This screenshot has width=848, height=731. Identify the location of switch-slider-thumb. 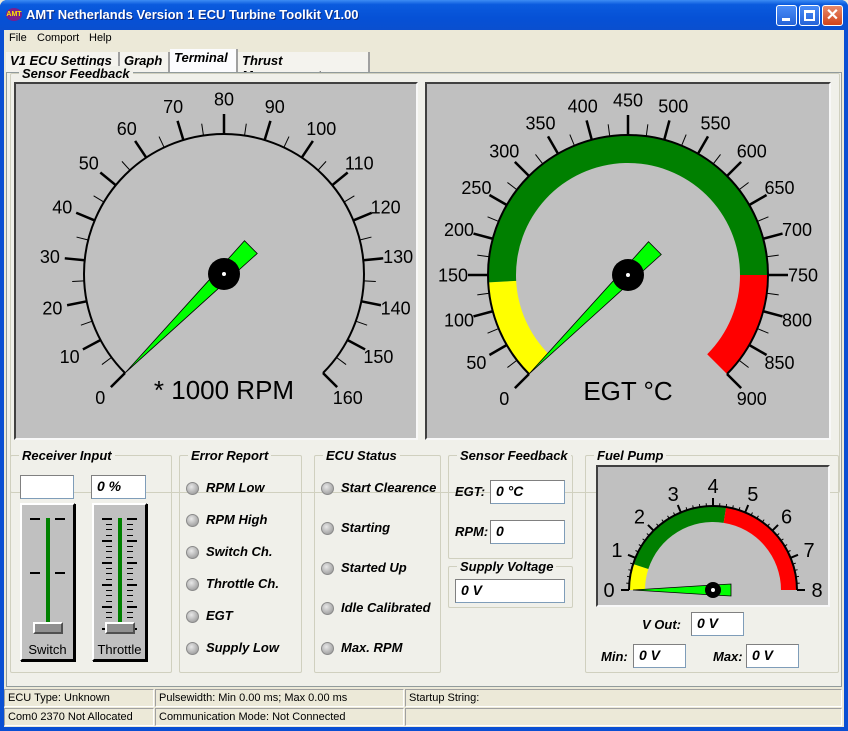
(48, 628).